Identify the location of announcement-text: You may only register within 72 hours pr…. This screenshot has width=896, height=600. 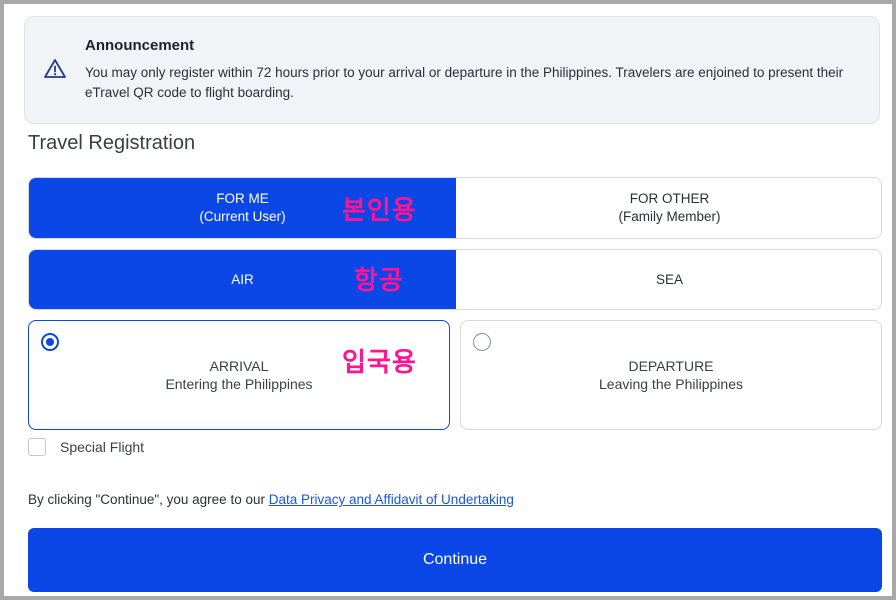
(464, 82).